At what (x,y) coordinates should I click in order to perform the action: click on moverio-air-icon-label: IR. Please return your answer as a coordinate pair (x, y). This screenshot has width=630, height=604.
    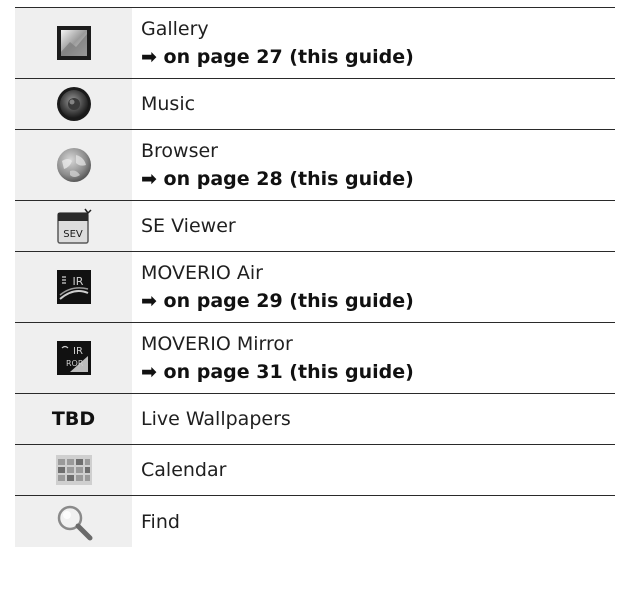
    Looking at the image, I should click on (77, 281).